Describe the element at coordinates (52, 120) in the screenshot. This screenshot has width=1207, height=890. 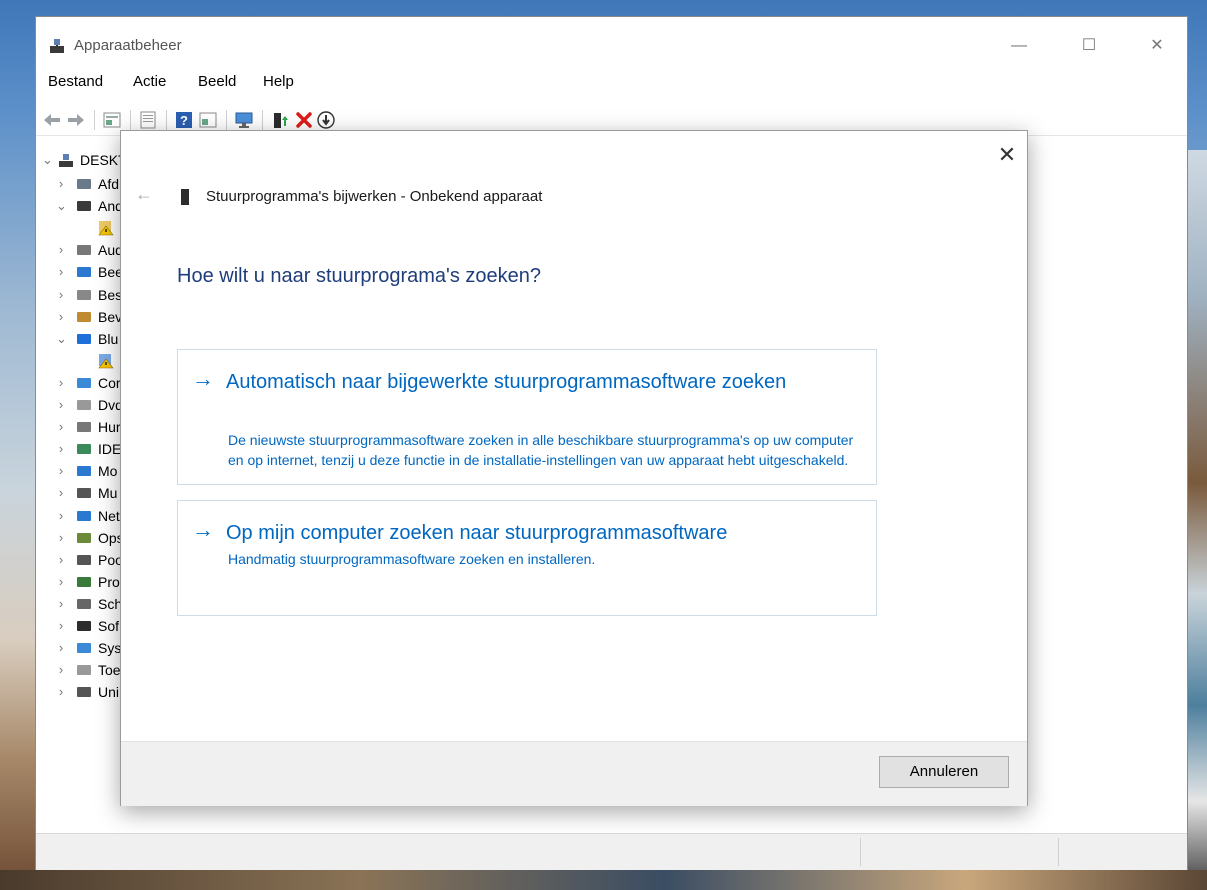
I see `back-icon` at that location.